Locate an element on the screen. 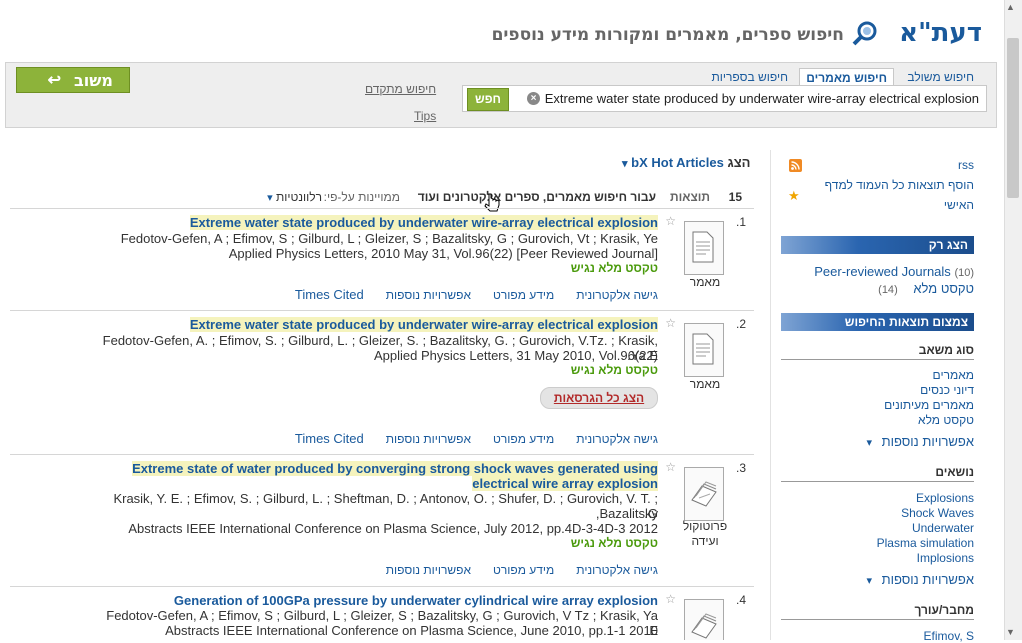 The width and height of the screenshot is (1022, 643). logo-text: דעת"א is located at coordinates (940, 33).